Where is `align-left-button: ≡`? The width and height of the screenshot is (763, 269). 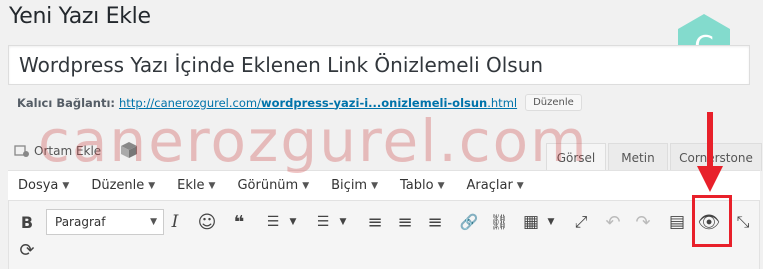
align-left-button: ≡ is located at coordinates (375, 222).